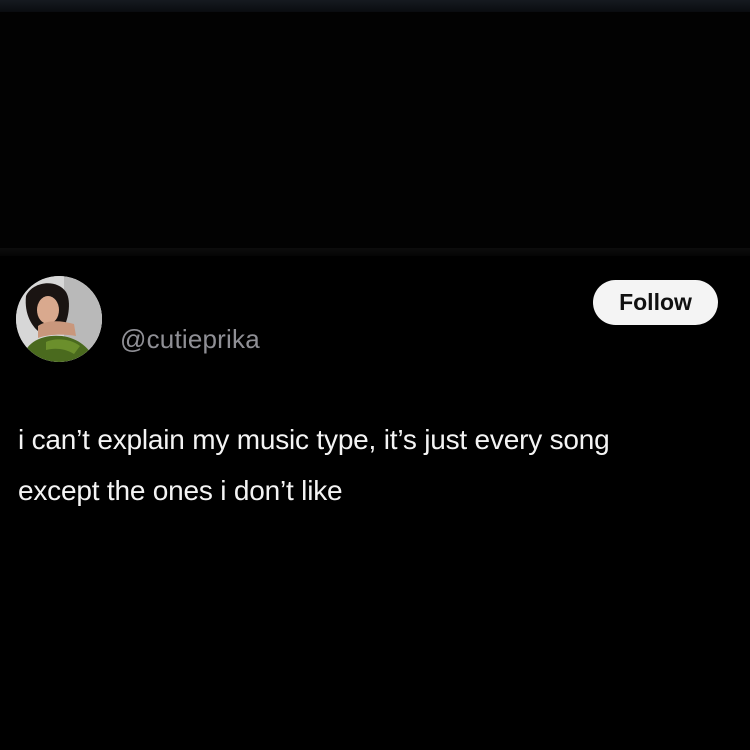 The height and width of the screenshot is (750, 750). I want to click on section-divider, so click(375, 252).